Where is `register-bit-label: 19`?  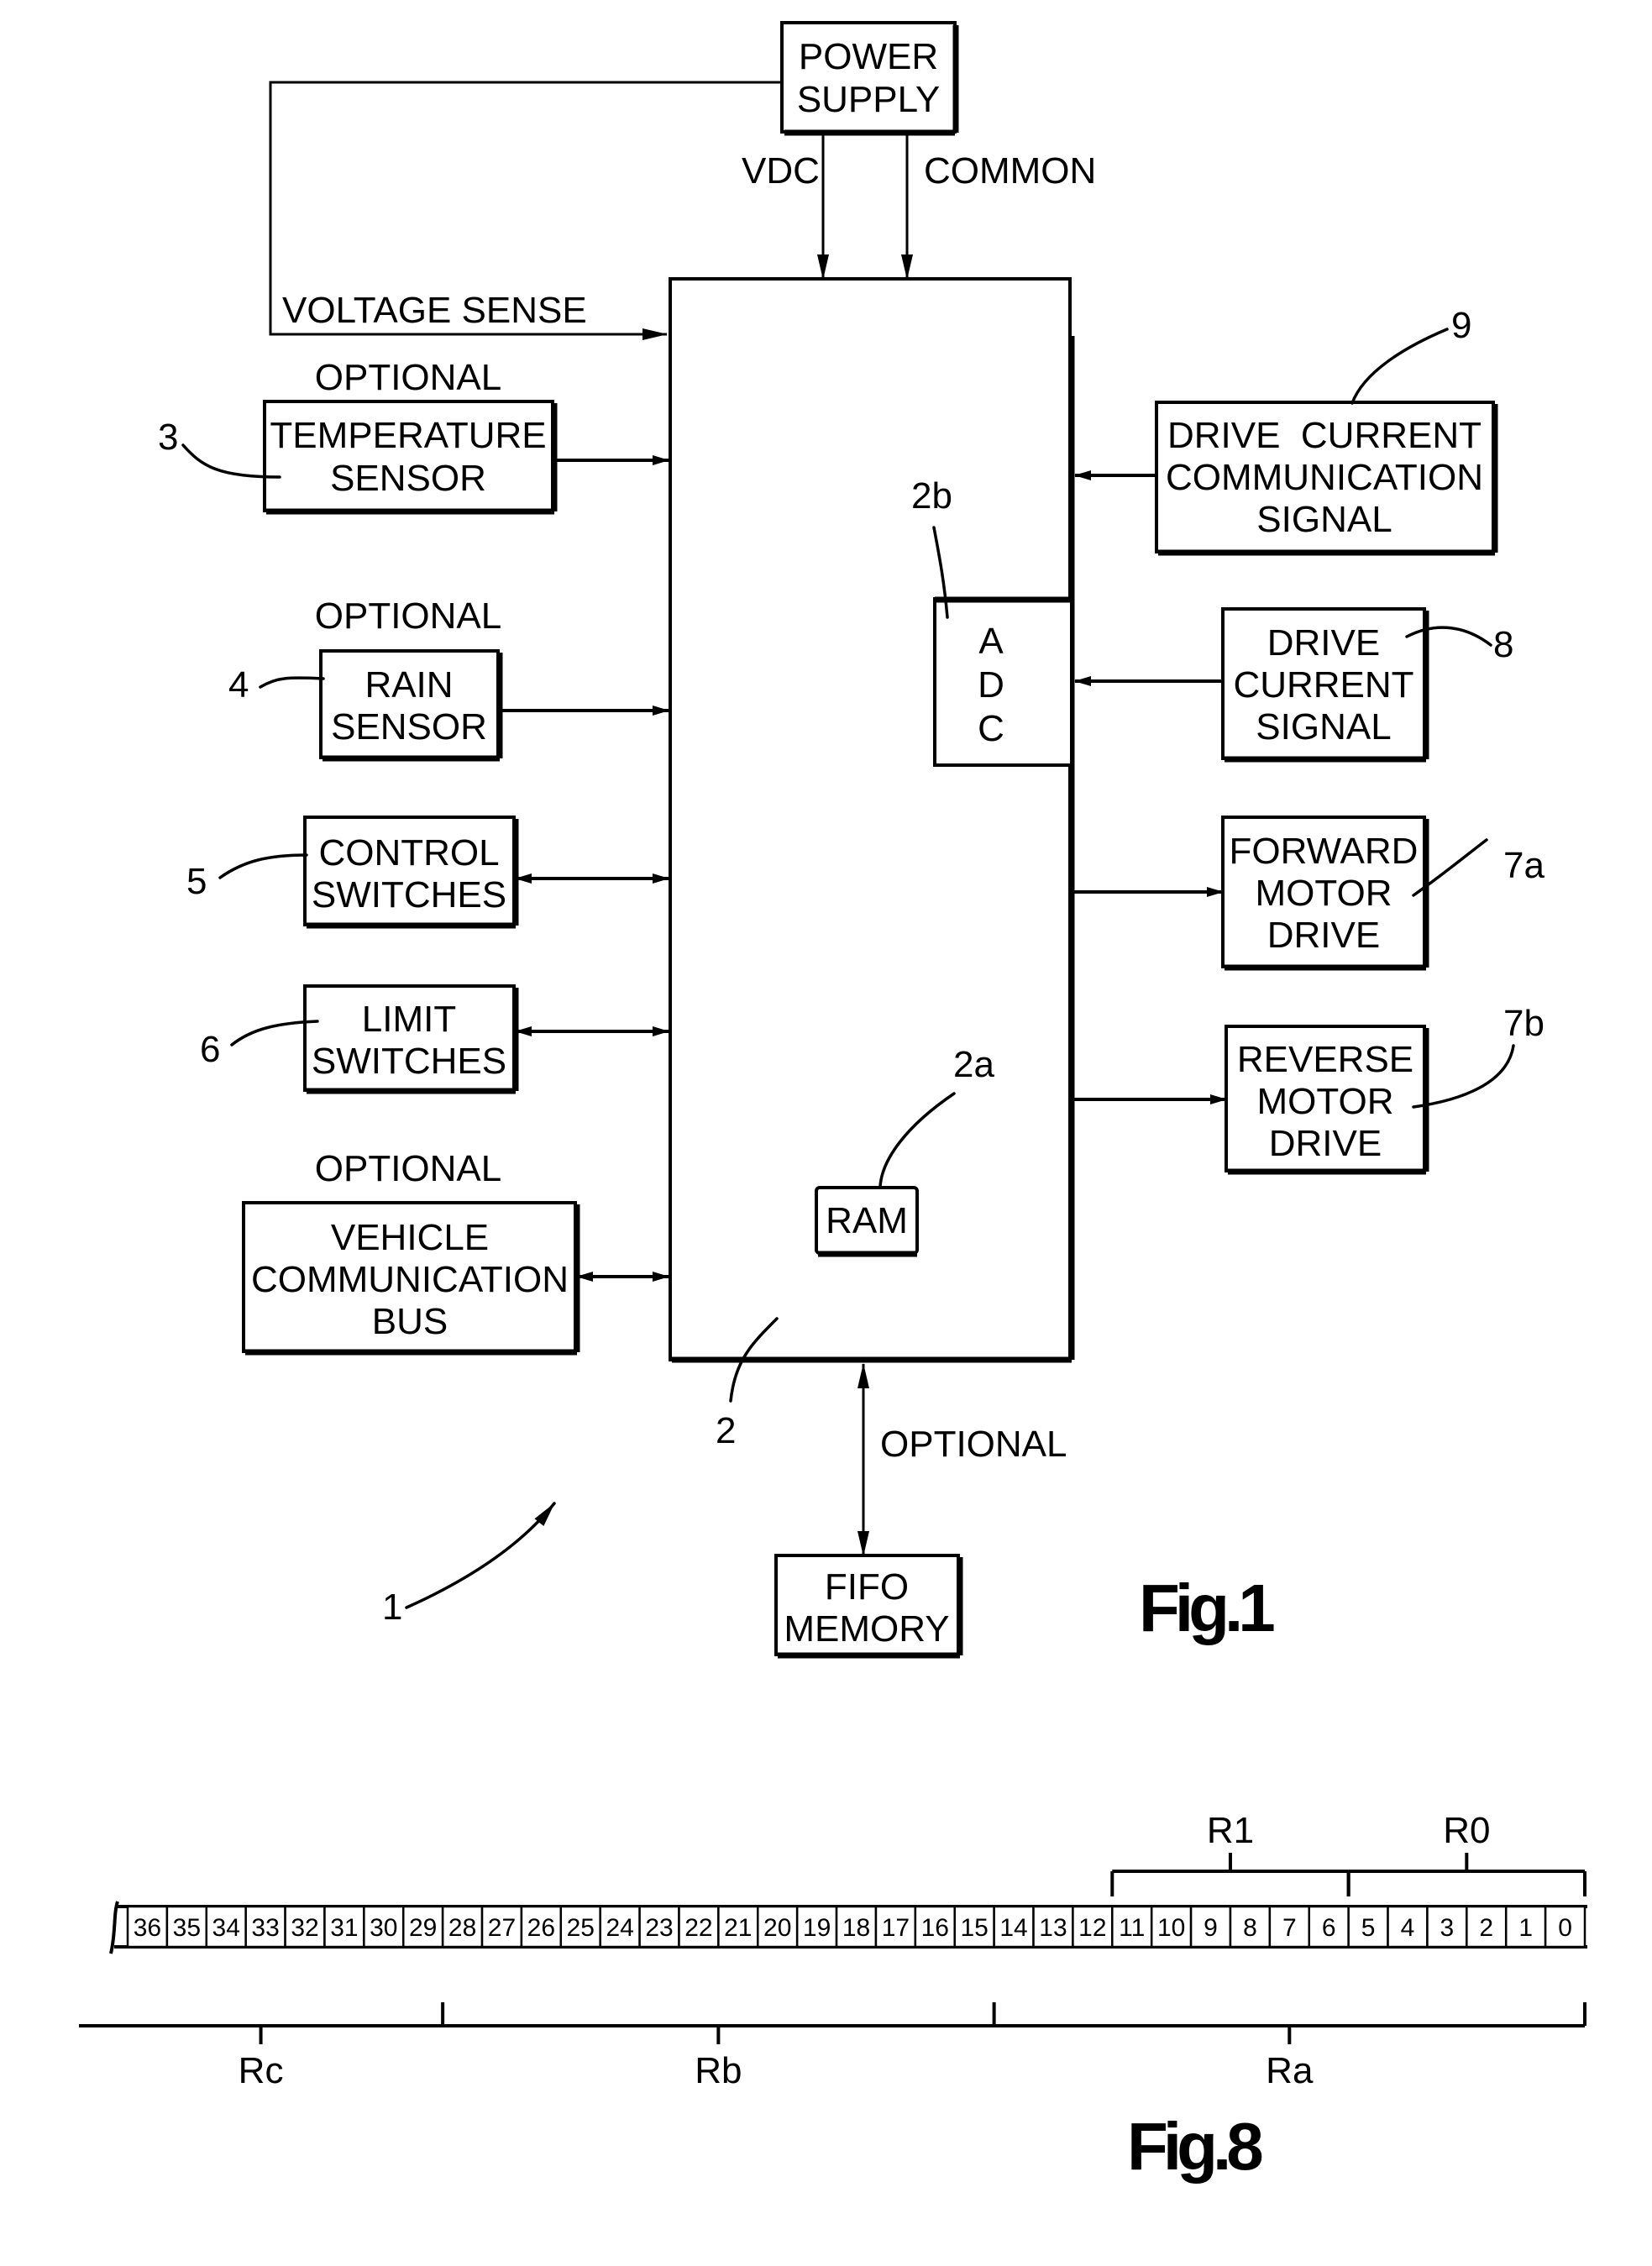
register-bit-label: 19 is located at coordinates (817, 1928).